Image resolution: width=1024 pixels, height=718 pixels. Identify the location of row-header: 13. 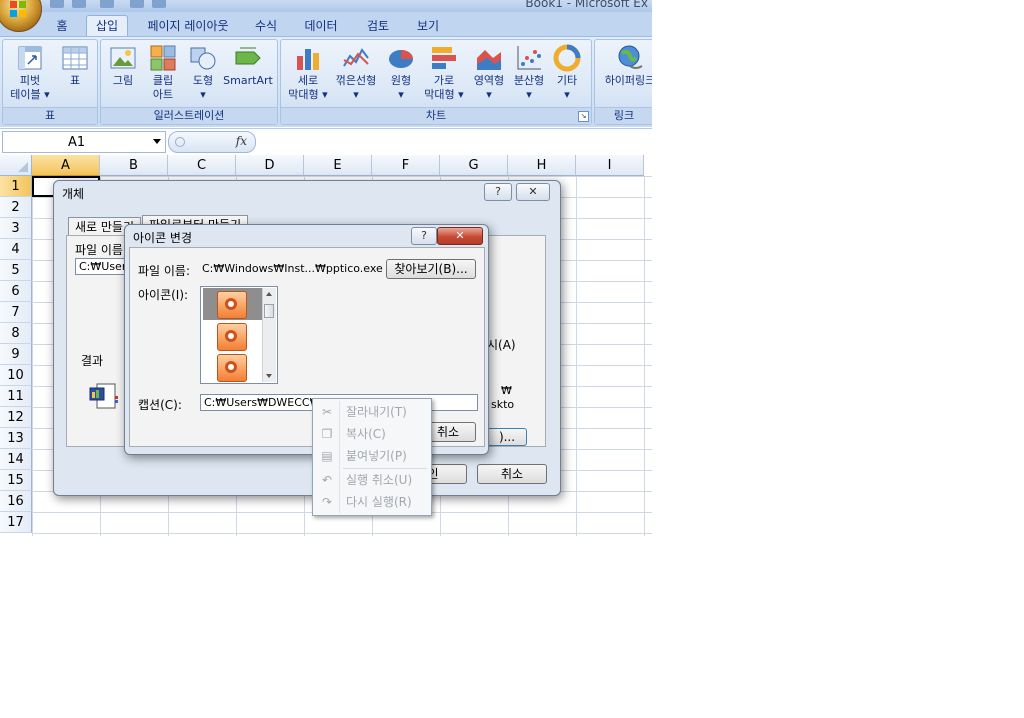
(16, 438).